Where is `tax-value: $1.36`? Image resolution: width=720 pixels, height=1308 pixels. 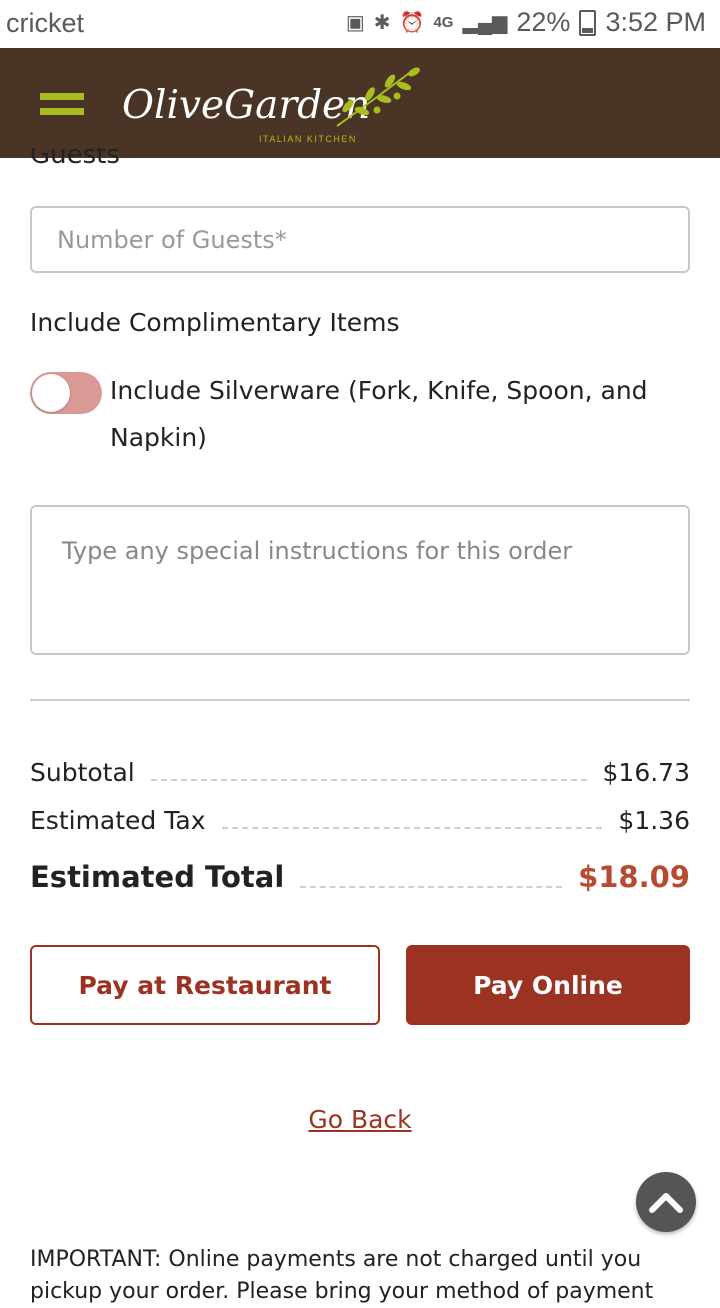 tax-value: $1.36 is located at coordinates (654, 820).